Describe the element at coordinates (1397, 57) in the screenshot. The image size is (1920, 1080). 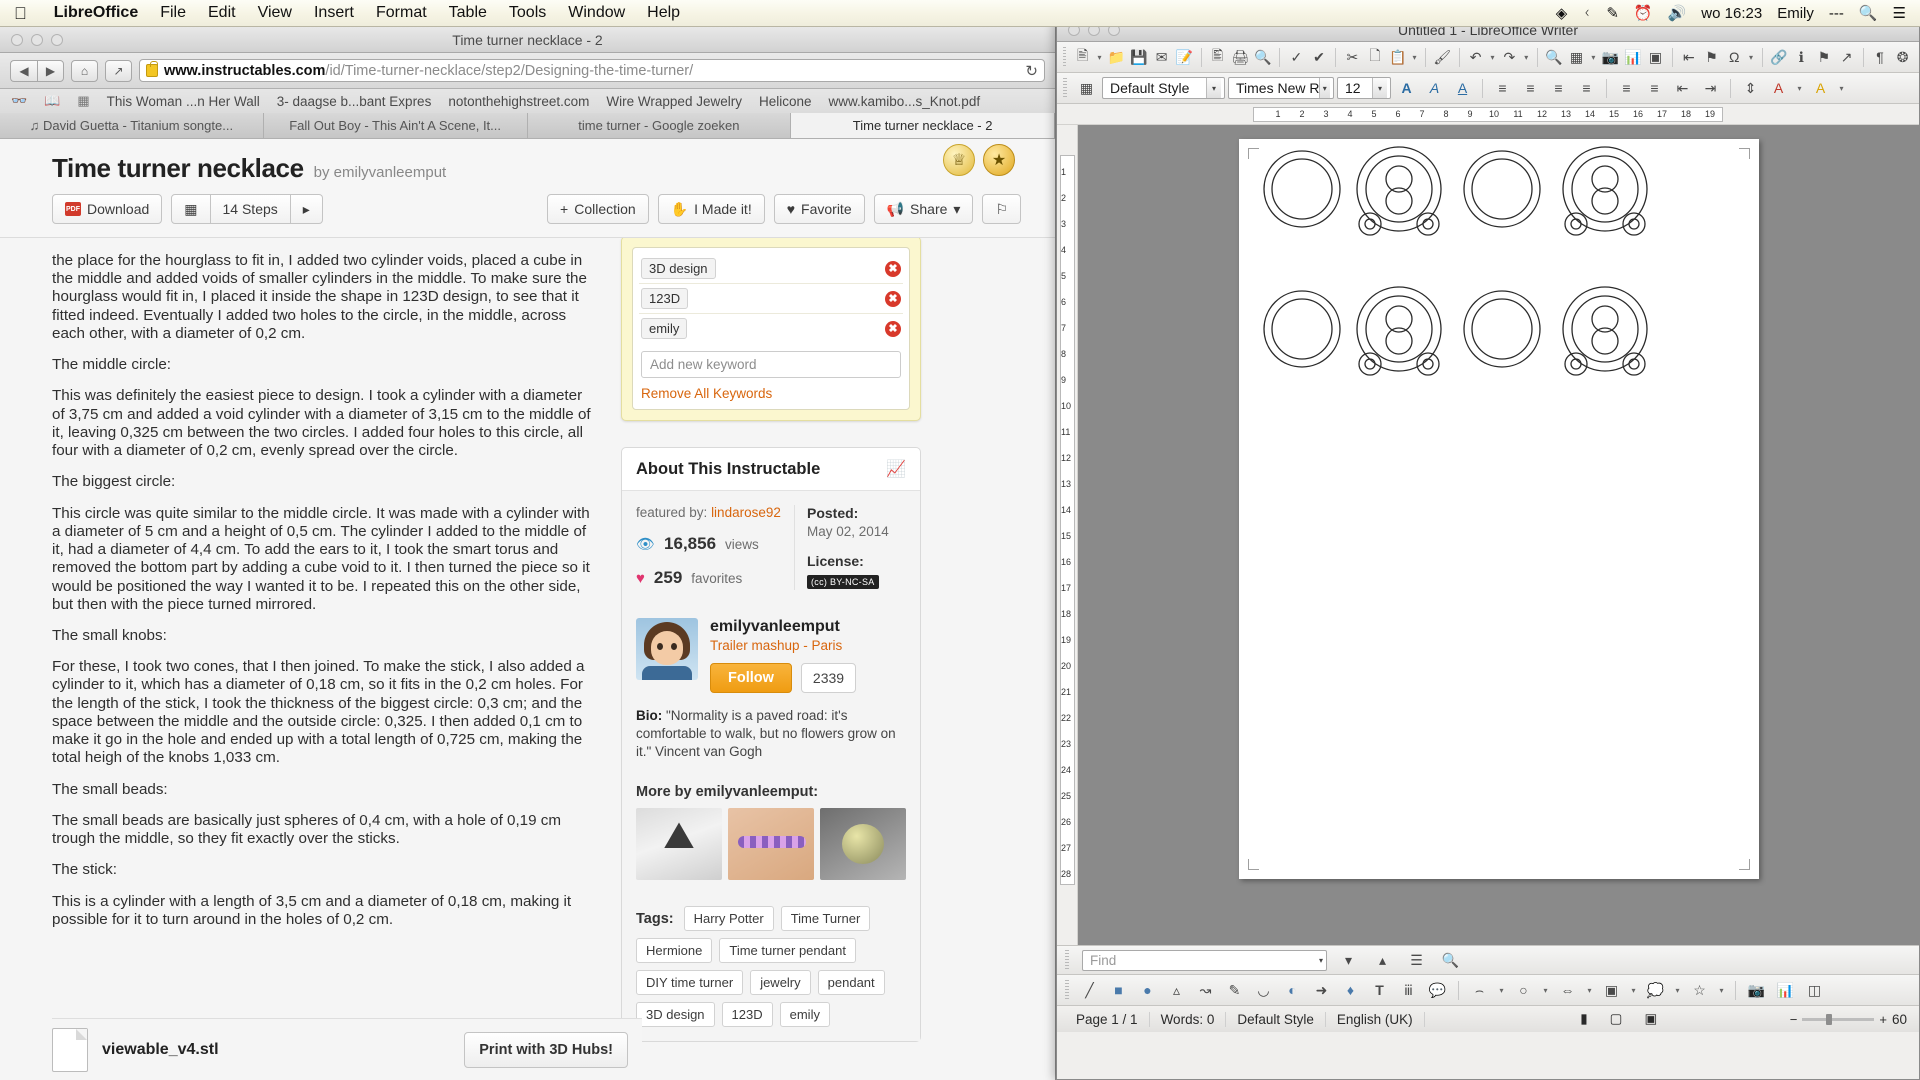
I see `paste-icon: 📋` at that location.